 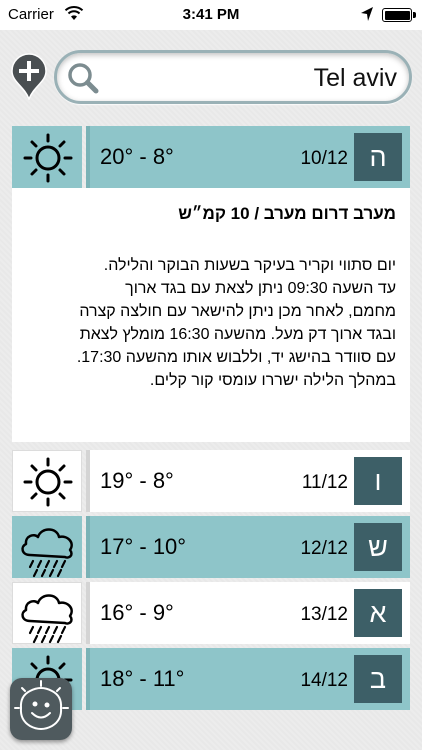 I want to click on forecast-row: 17° - 10° 12/12 ש, so click(x=211, y=547).